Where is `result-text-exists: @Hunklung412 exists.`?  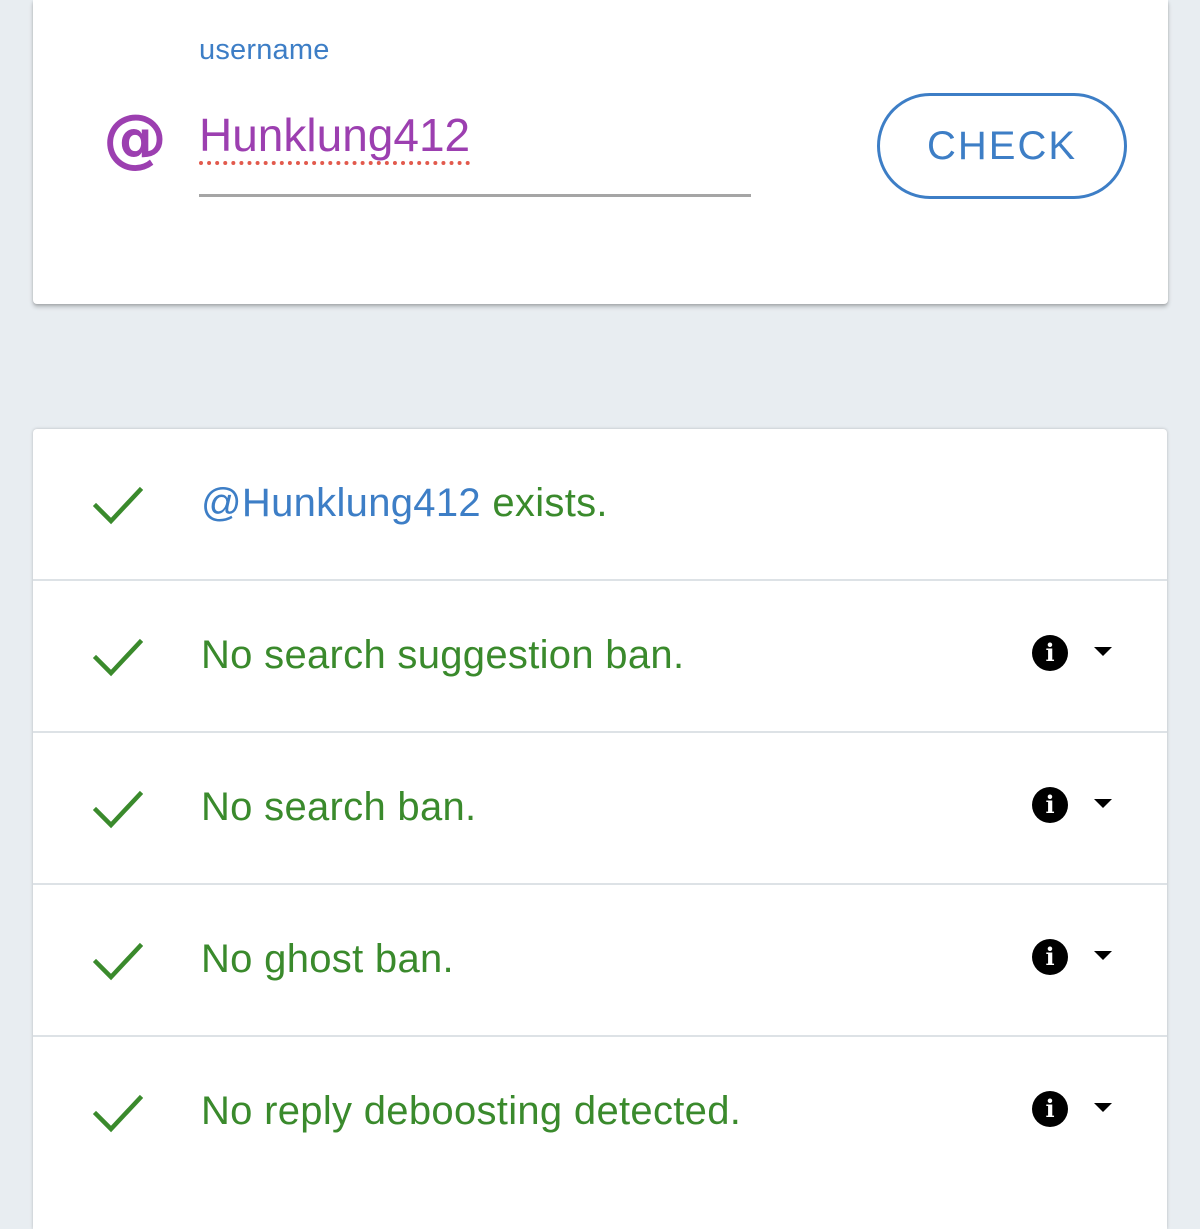
result-text-exists: @Hunklung412 exists. is located at coordinates (404, 503).